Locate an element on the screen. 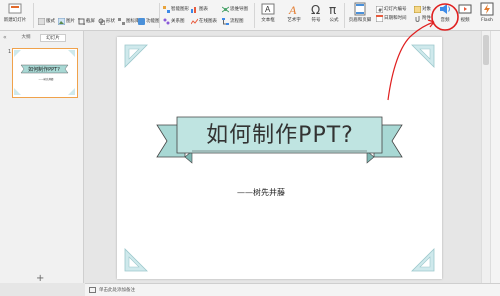  attachment-label: 附件 is located at coordinates (426, 18).